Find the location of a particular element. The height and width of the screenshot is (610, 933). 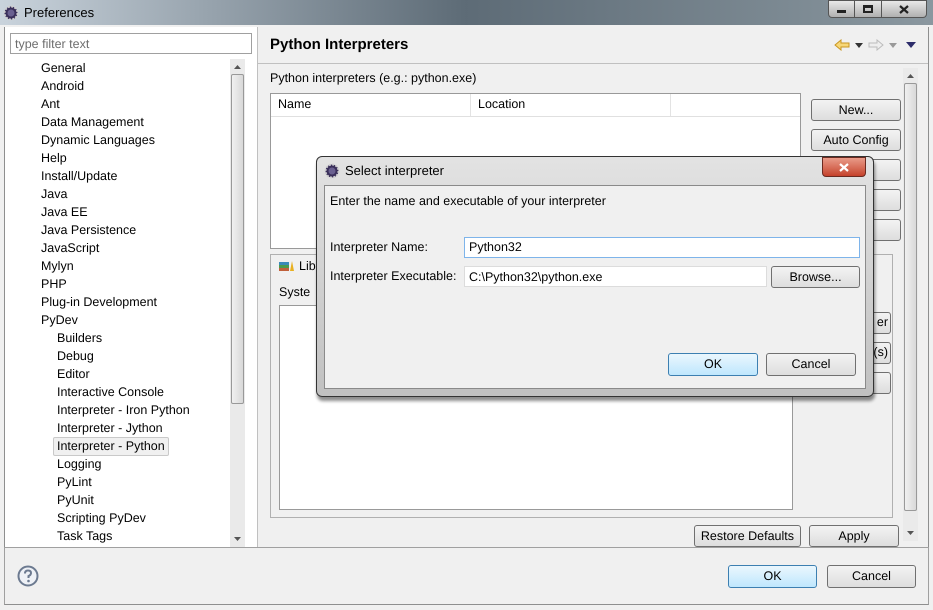

text-field: C:\Python32\python.exe is located at coordinates (615, 277).